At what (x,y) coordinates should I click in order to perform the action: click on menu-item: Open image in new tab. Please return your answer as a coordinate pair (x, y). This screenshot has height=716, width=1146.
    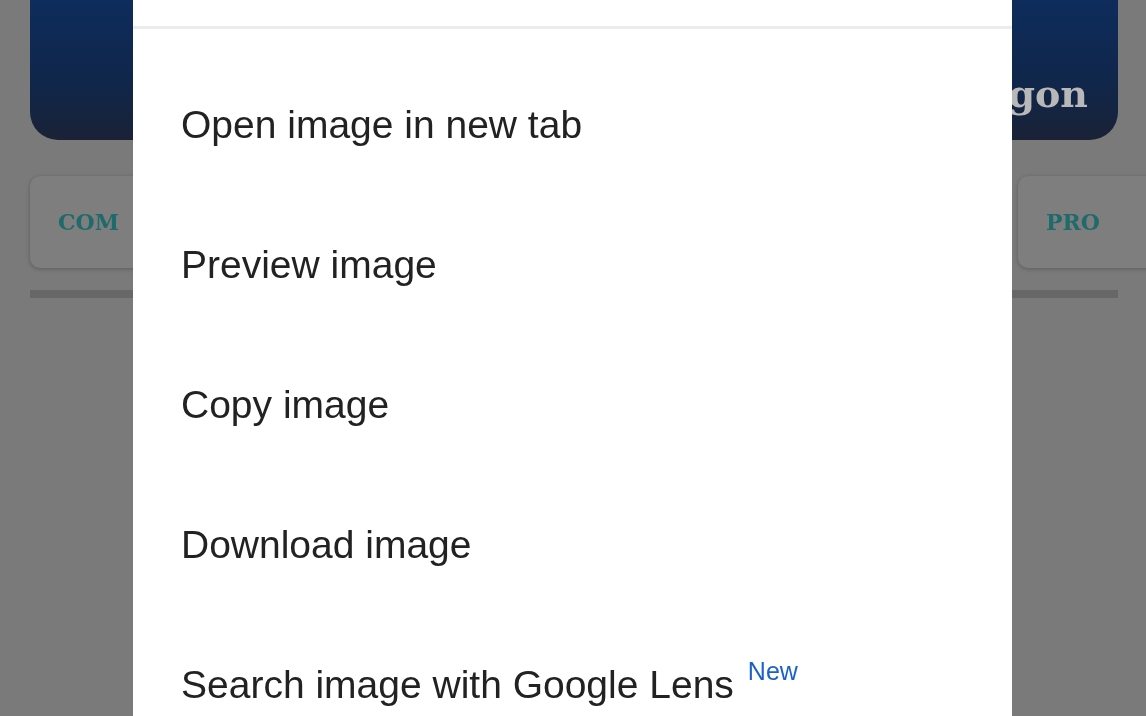
    Looking at the image, I should click on (382, 125).